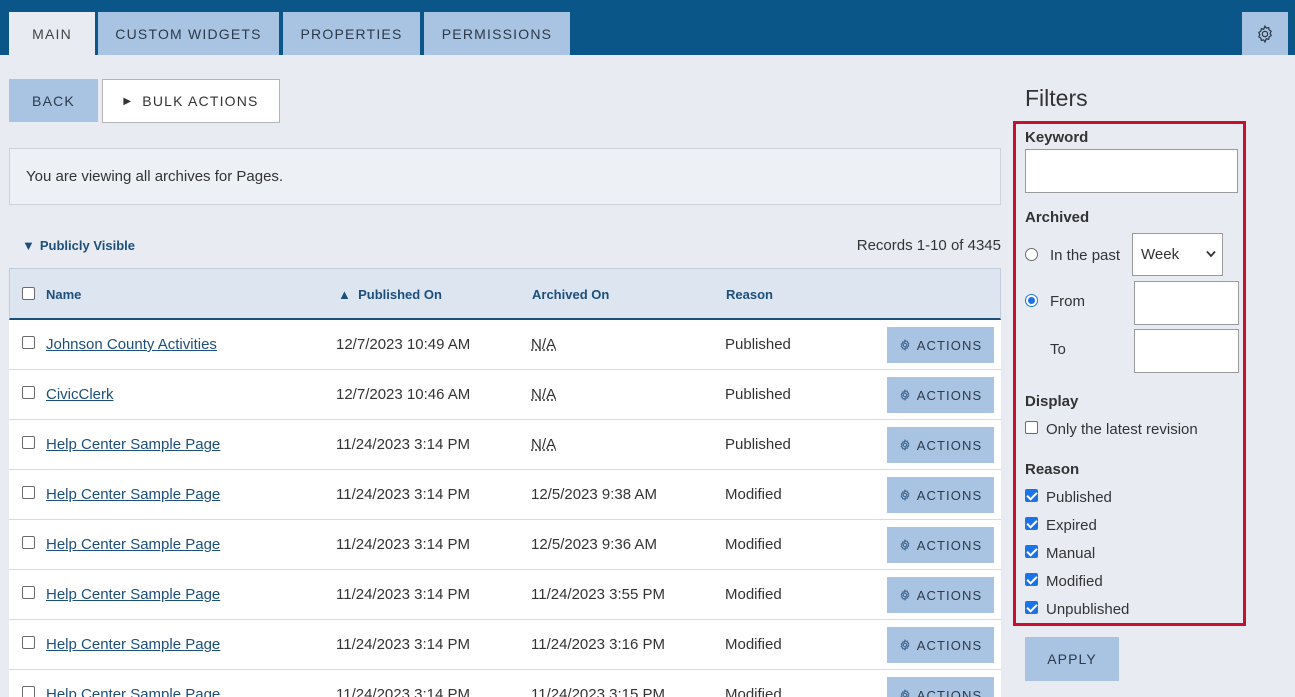 This screenshot has height=697, width=1295. What do you see at coordinates (188, 33) in the screenshot?
I see `tab-custom-widgets: CUSTOM WIDGETS` at bounding box center [188, 33].